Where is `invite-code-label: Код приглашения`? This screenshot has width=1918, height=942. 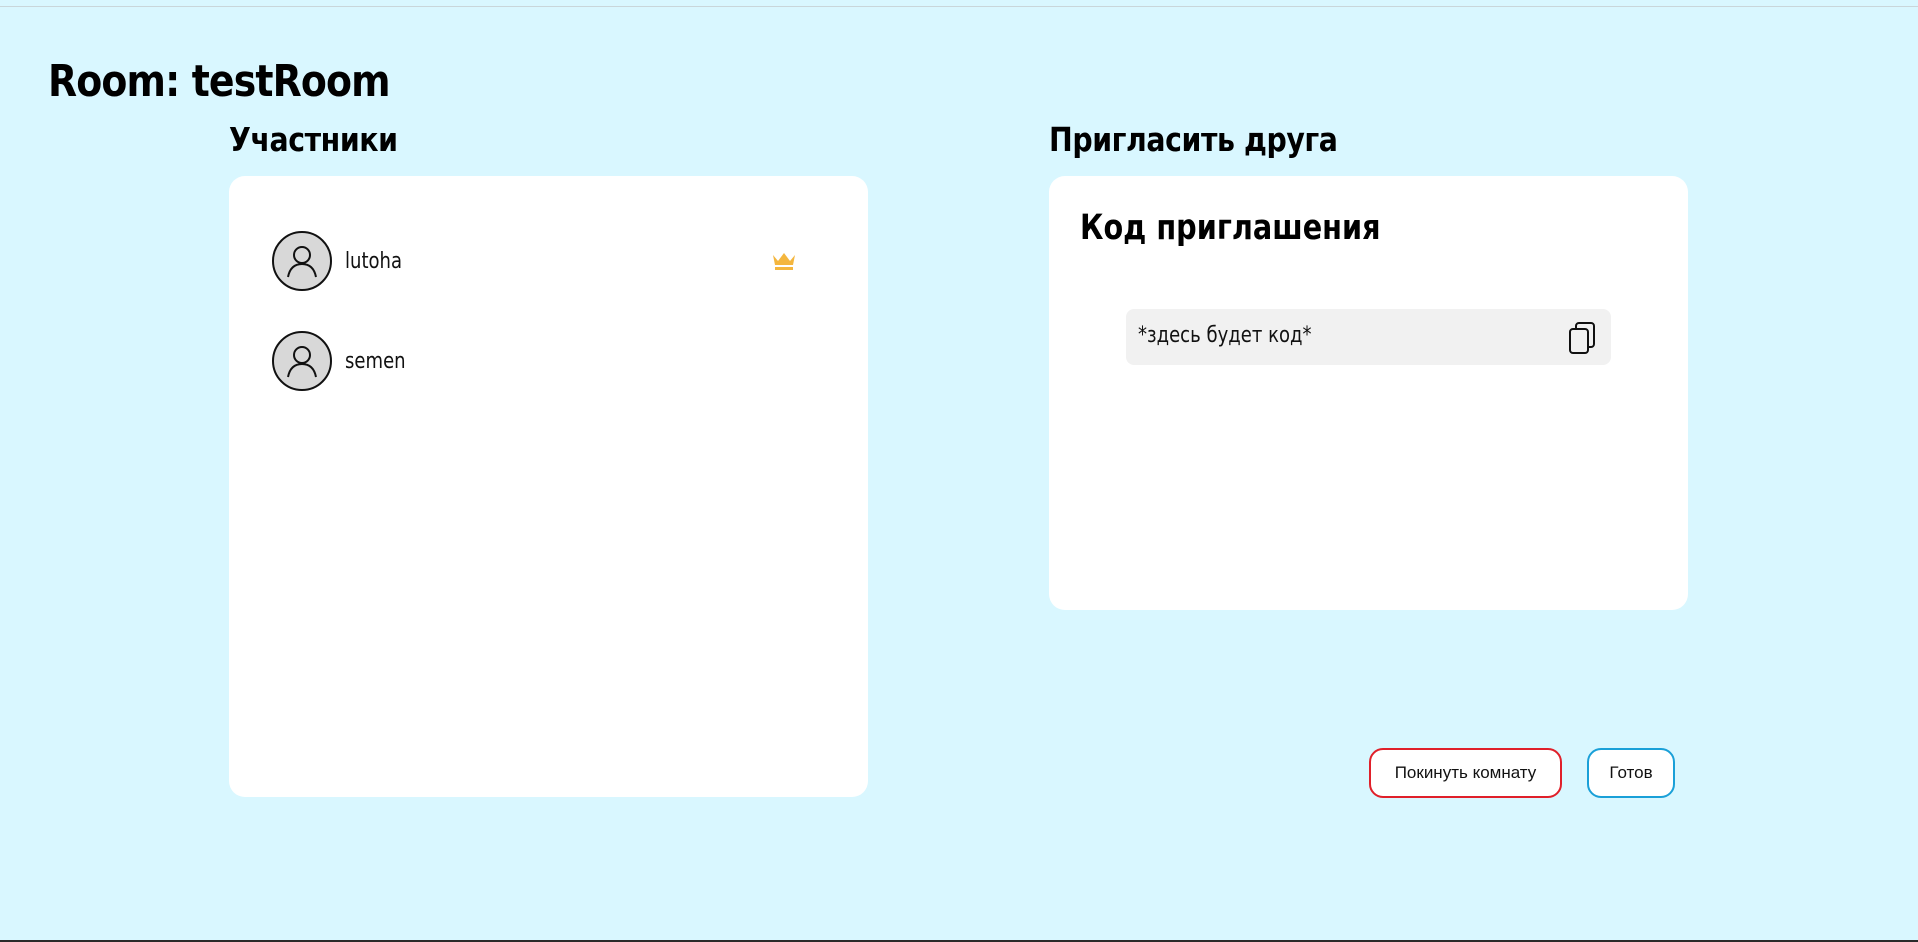 invite-code-label: Код приглашения is located at coordinates (1230, 228).